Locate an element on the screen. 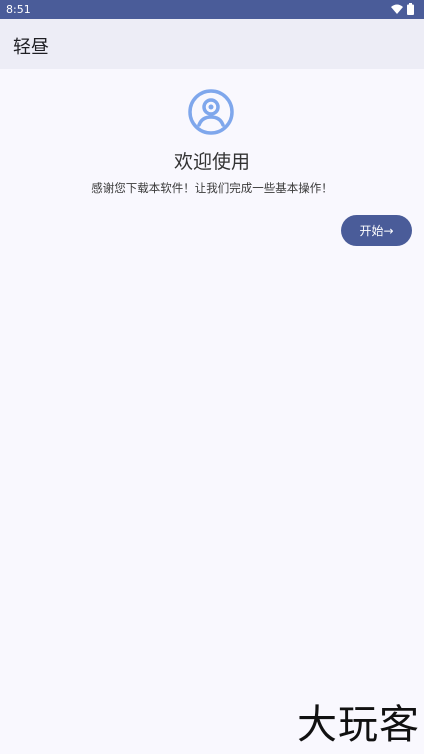  status-time: 8:51 is located at coordinates (18, 9).